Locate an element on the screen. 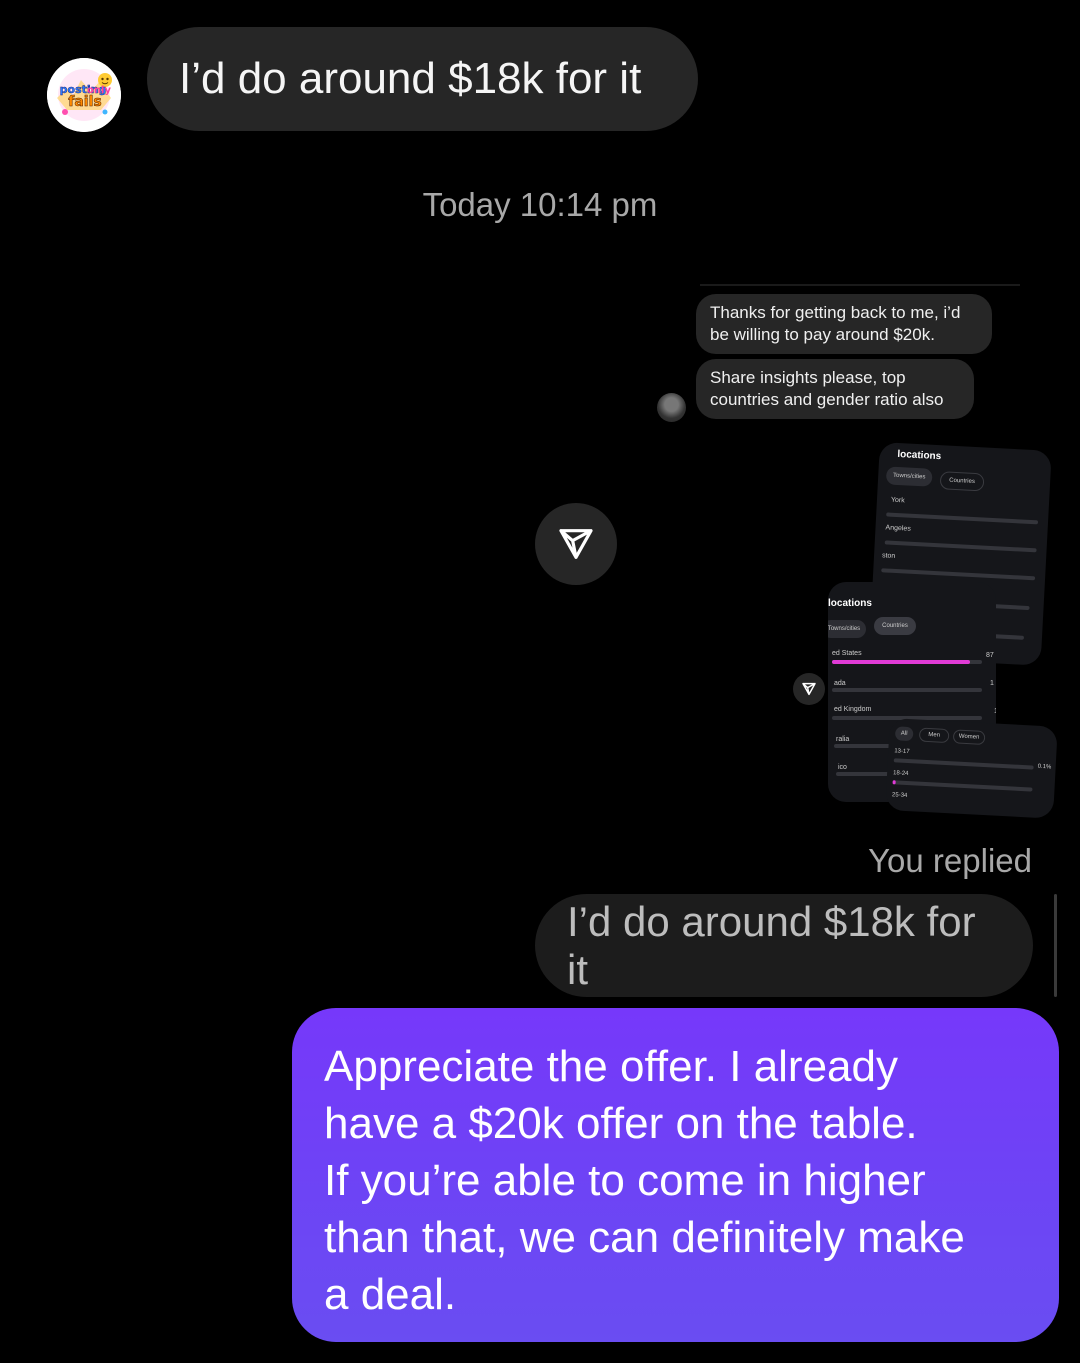  card-countries-tab-countries: Countries is located at coordinates (895, 626).